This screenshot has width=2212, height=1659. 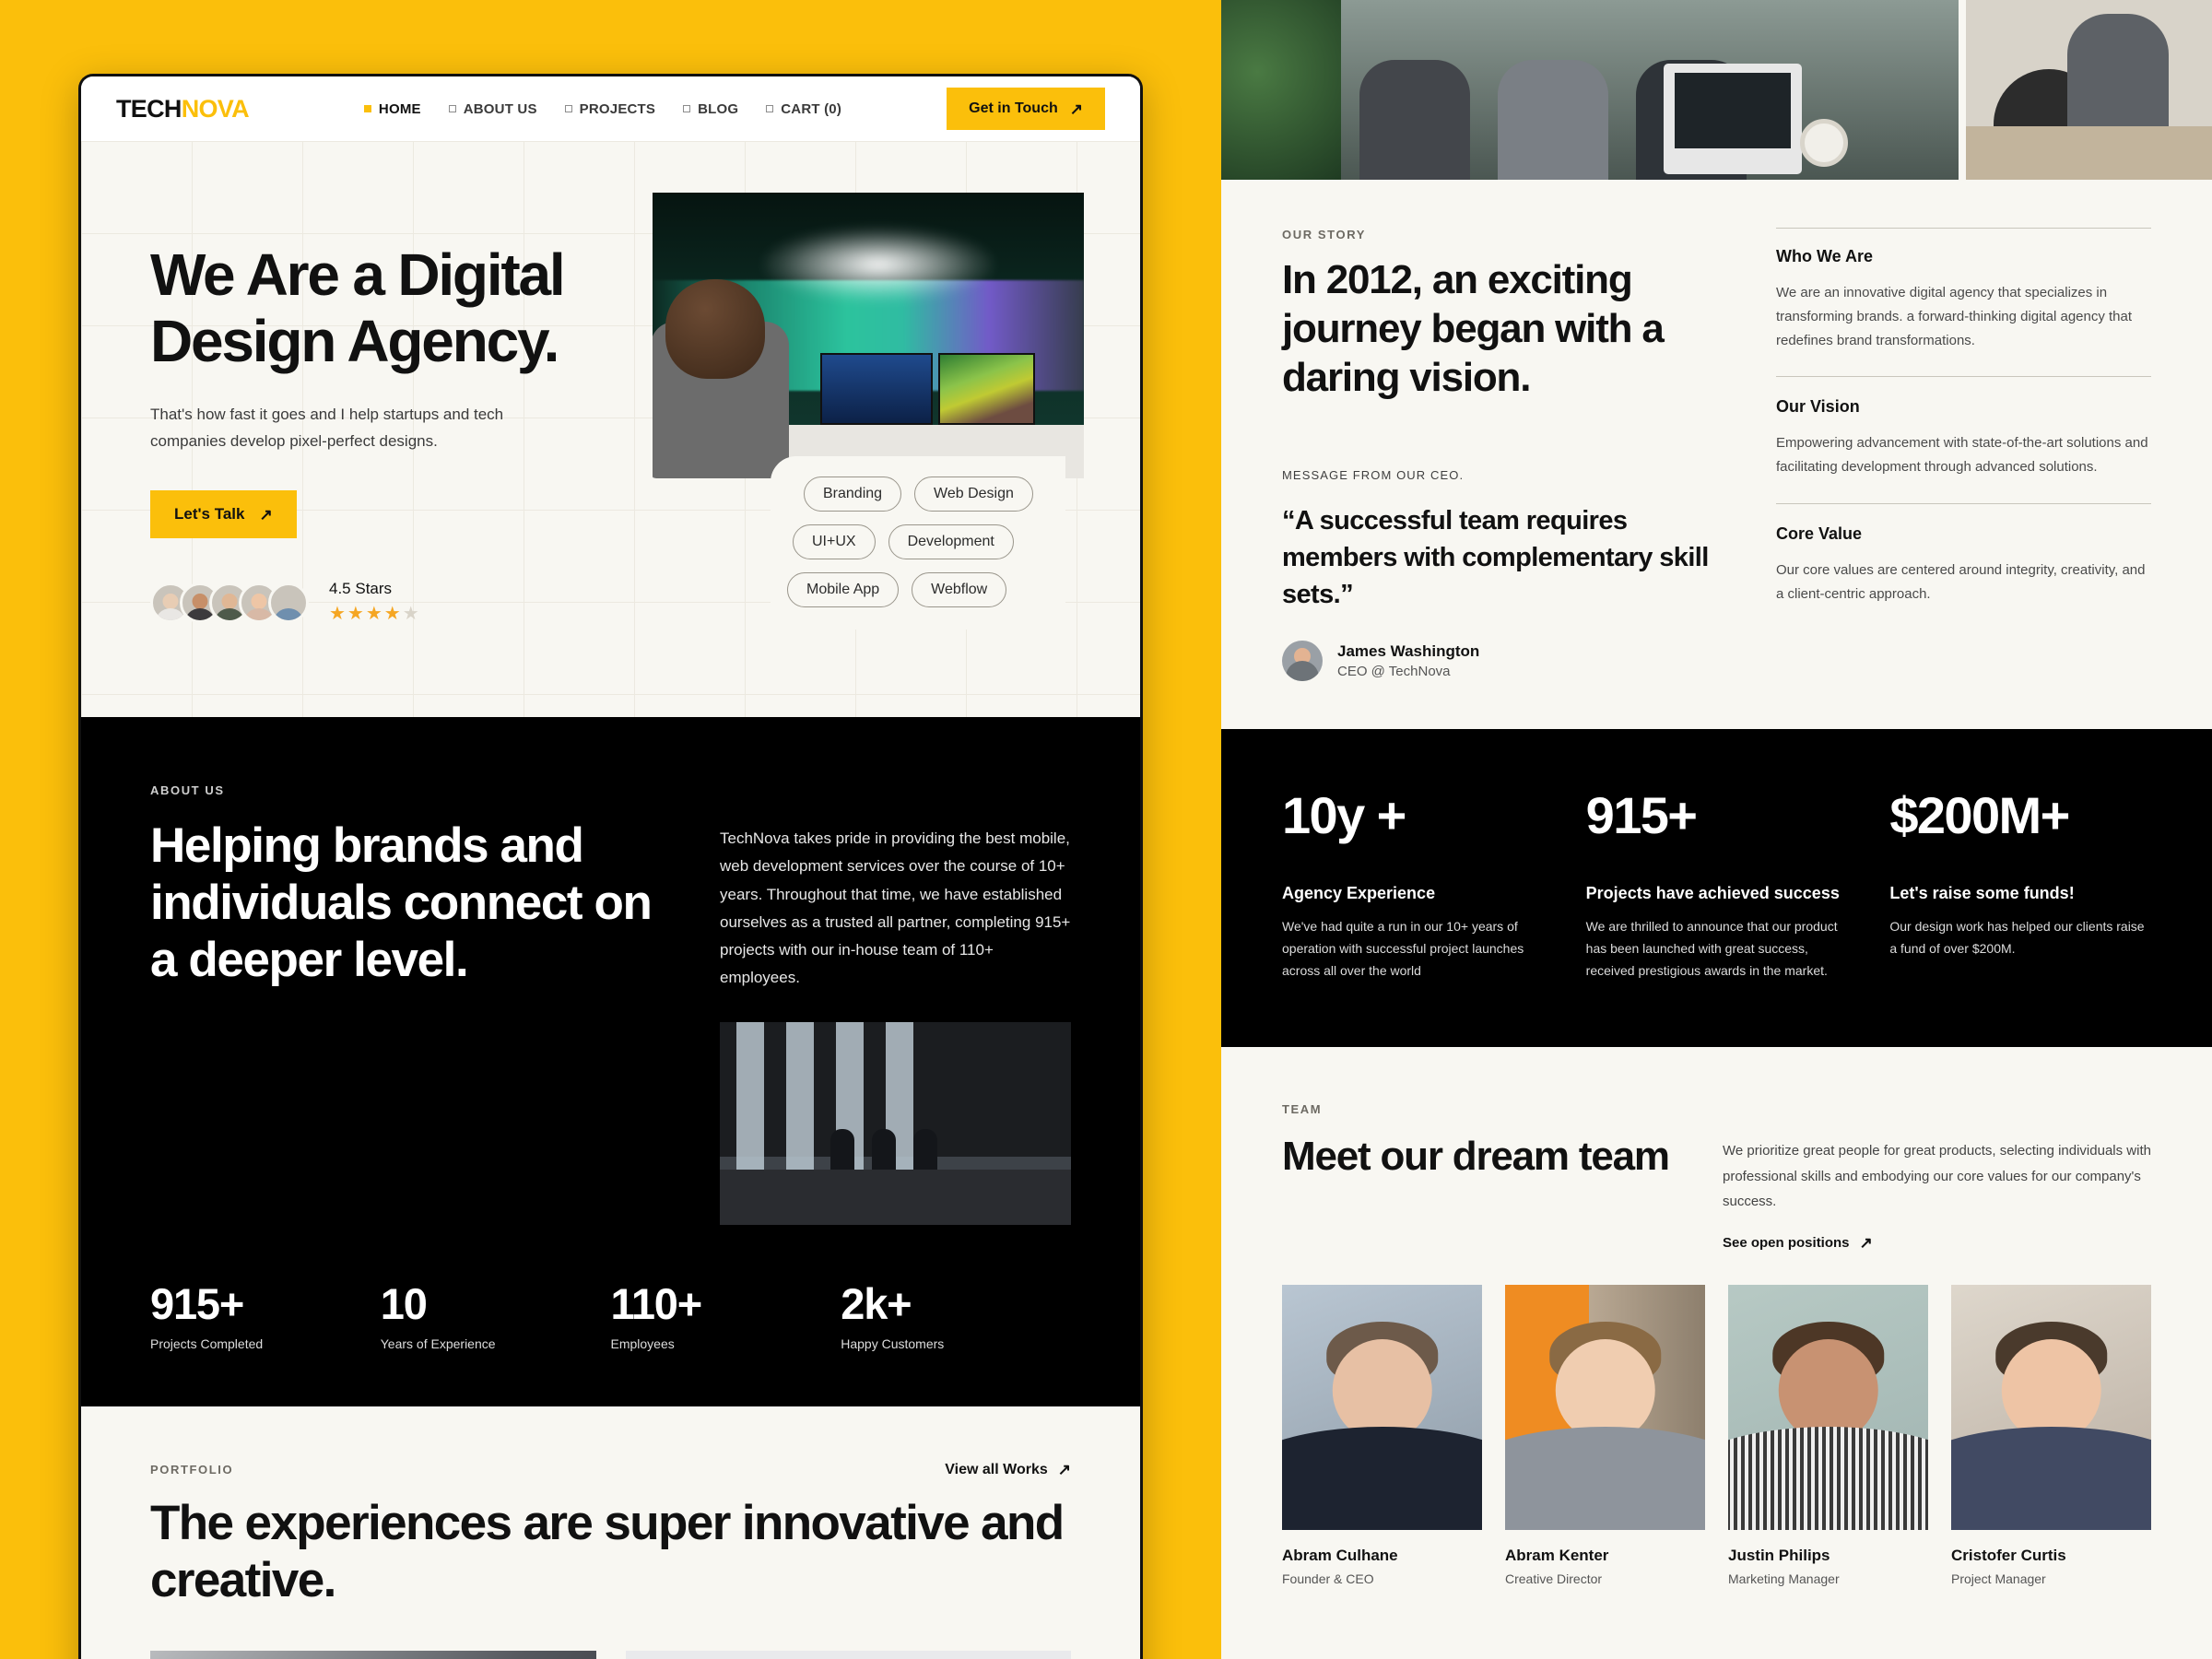 What do you see at coordinates (361, 589) in the screenshot?
I see `rating-value: 4.5 Stars` at bounding box center [361, 589].